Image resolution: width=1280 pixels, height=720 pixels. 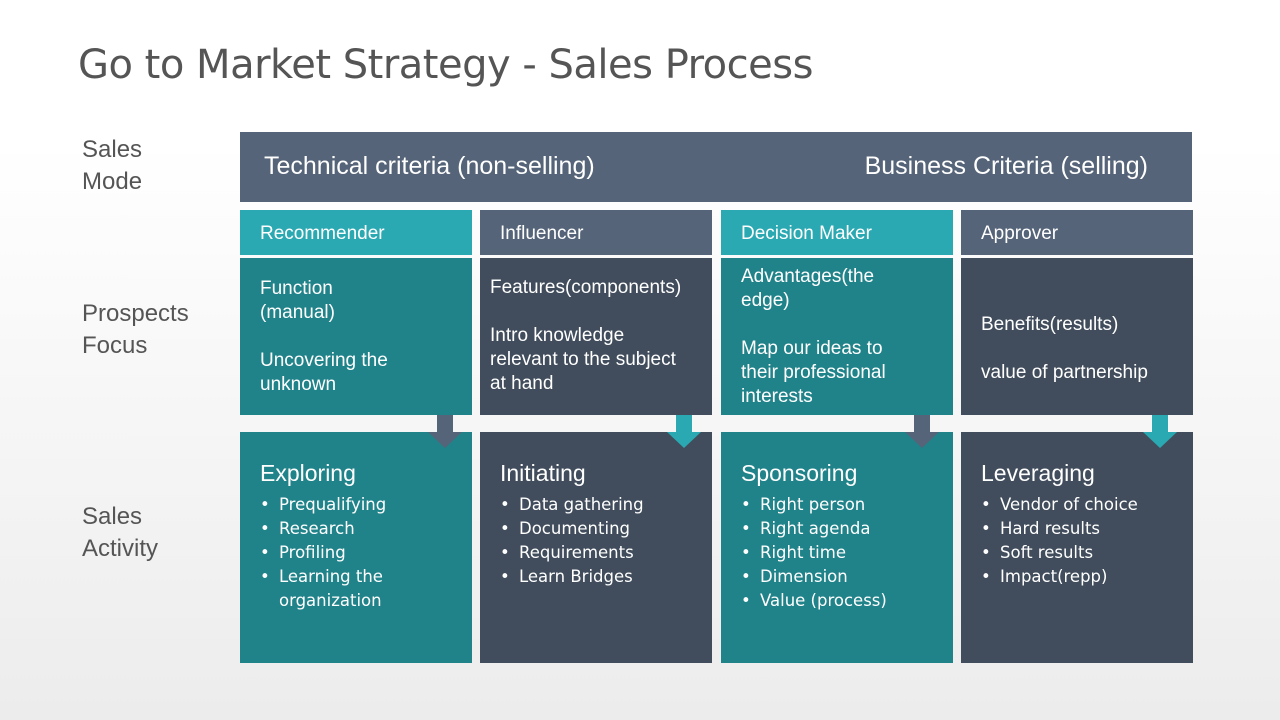 I want to click on activity-item: Learning the organization, so click(x=361, y=589).